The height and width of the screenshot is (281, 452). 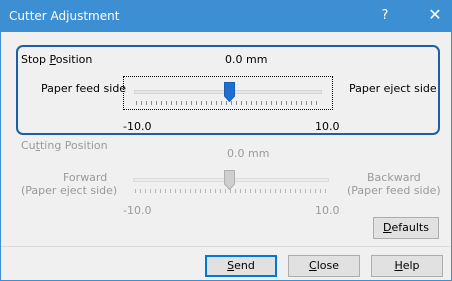 What do you see at coordinates (226, 246) in the screenshot?
I see `button-separator` at bounding box center [226, 246].